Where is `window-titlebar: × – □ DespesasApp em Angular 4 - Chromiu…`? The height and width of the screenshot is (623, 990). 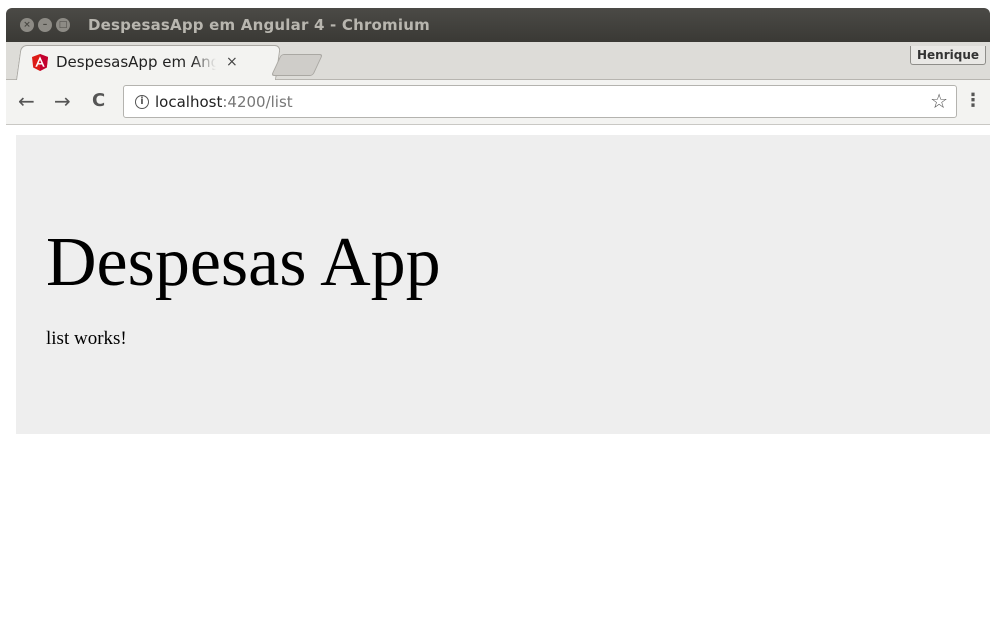 window-titlebar: × – □ DespesasApp em Angular 4 - Chromiu… is located at coordinates (498, 25).